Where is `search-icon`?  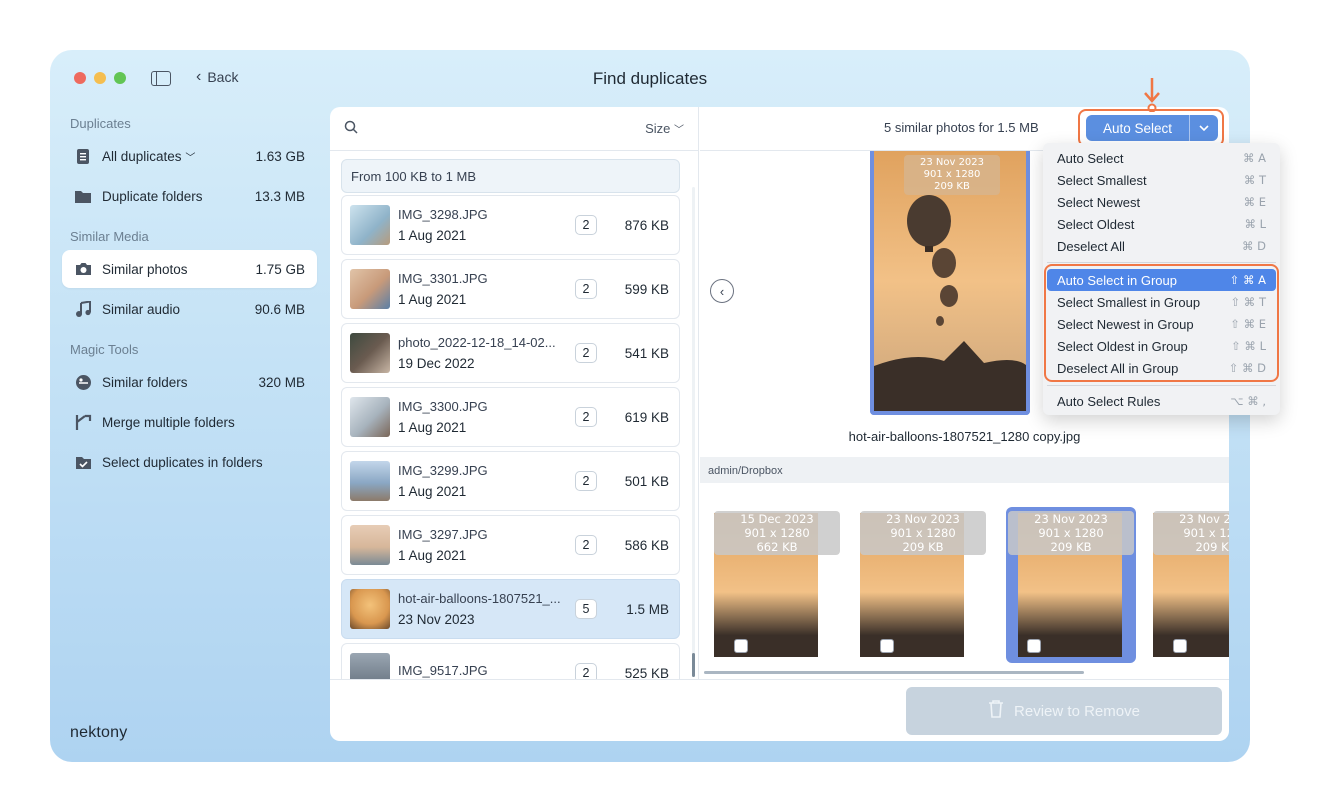 search-icon is located at coordinates (351, 128).